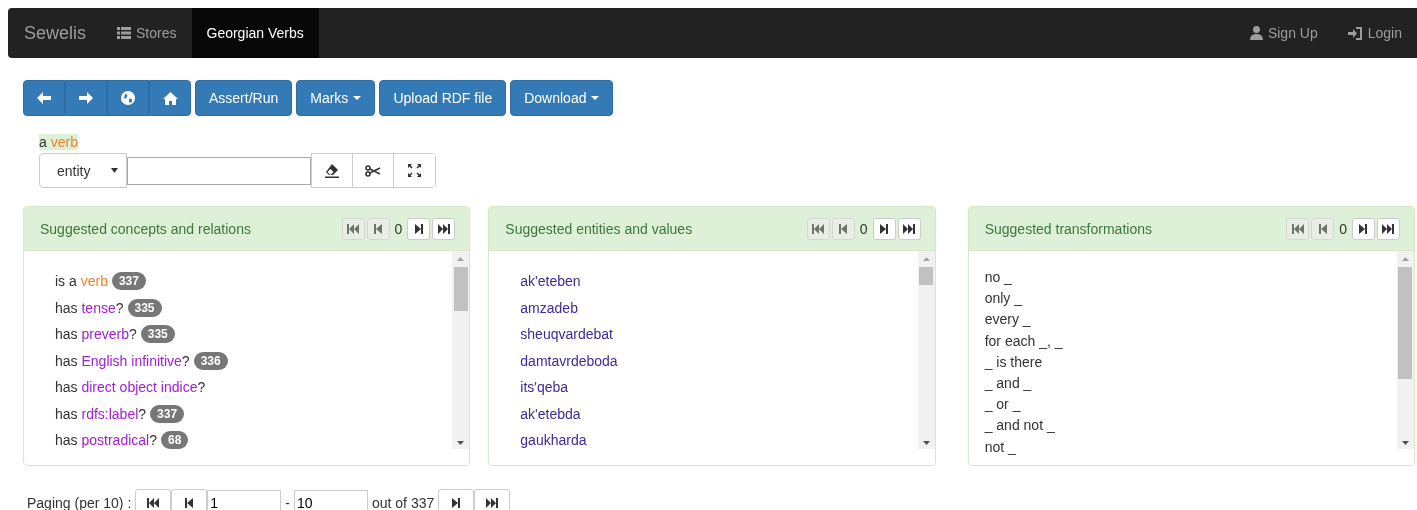 This screenshot has height=510, width=1417. What do you see at coordinates (83, 170) in the screenshot?
I see `entity-select: entity` at bounding box center [83, 170].